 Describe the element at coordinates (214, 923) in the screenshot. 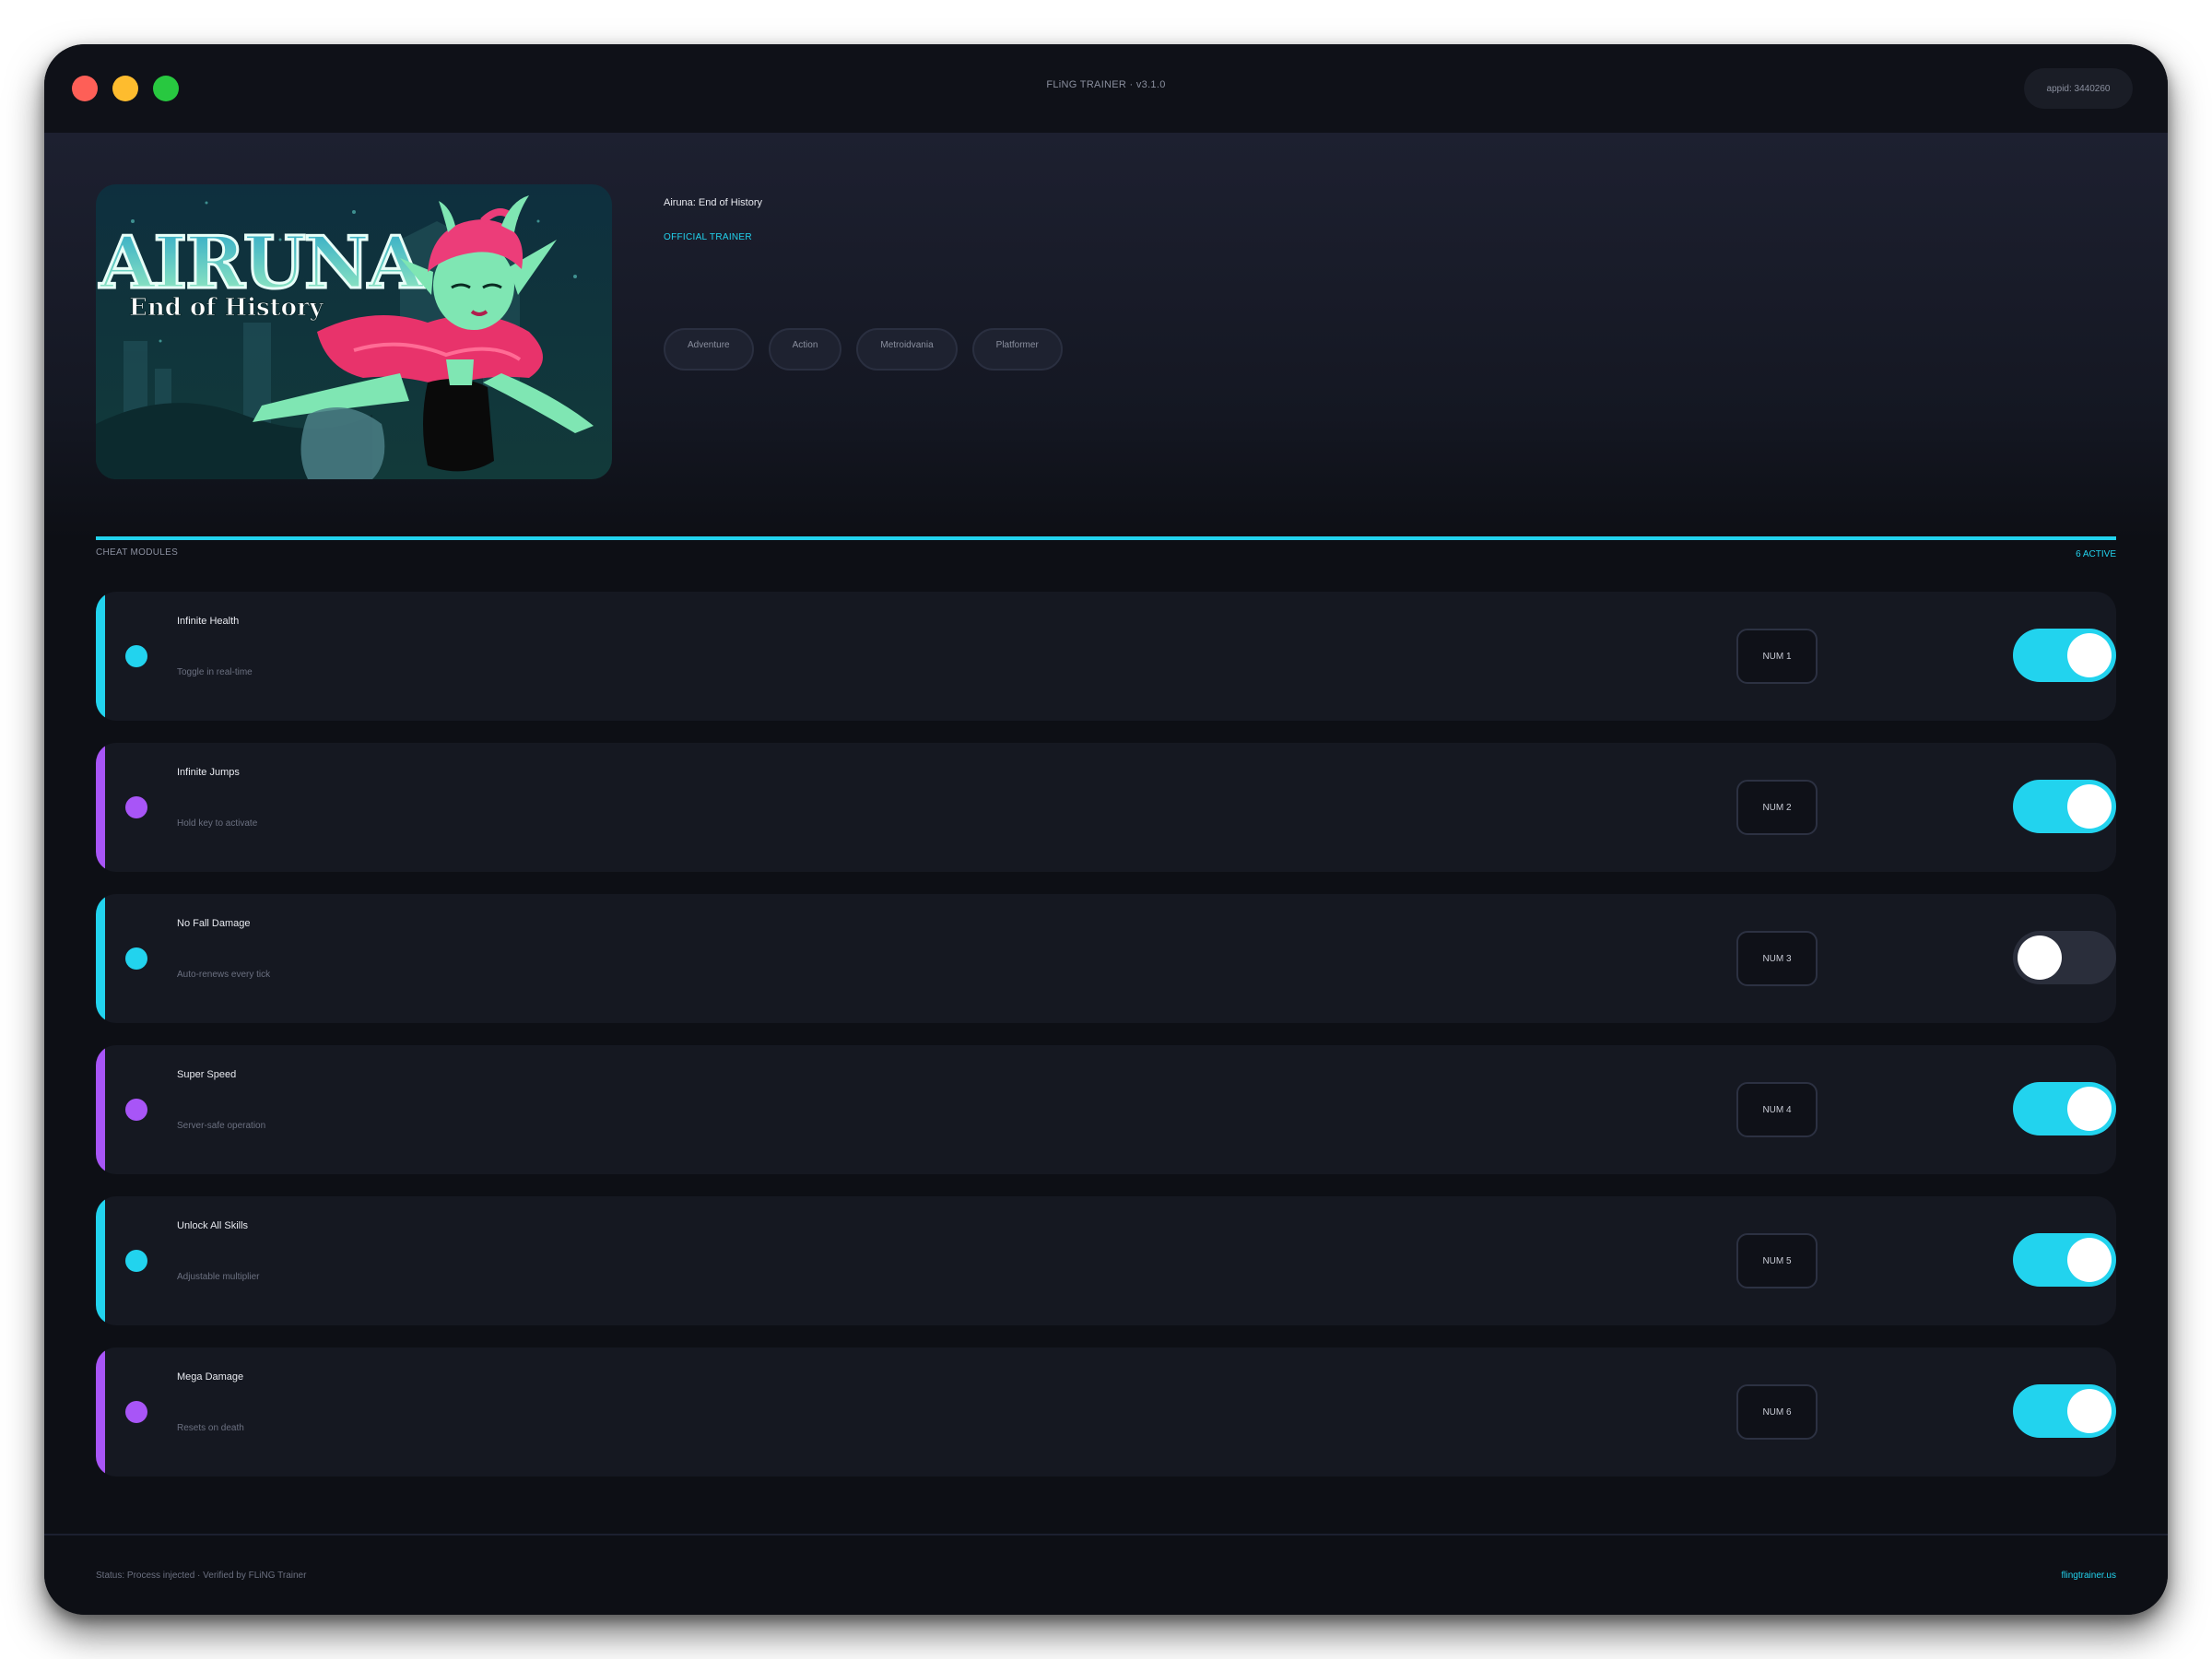

I see `module-name: No Fall Damage` at that location.